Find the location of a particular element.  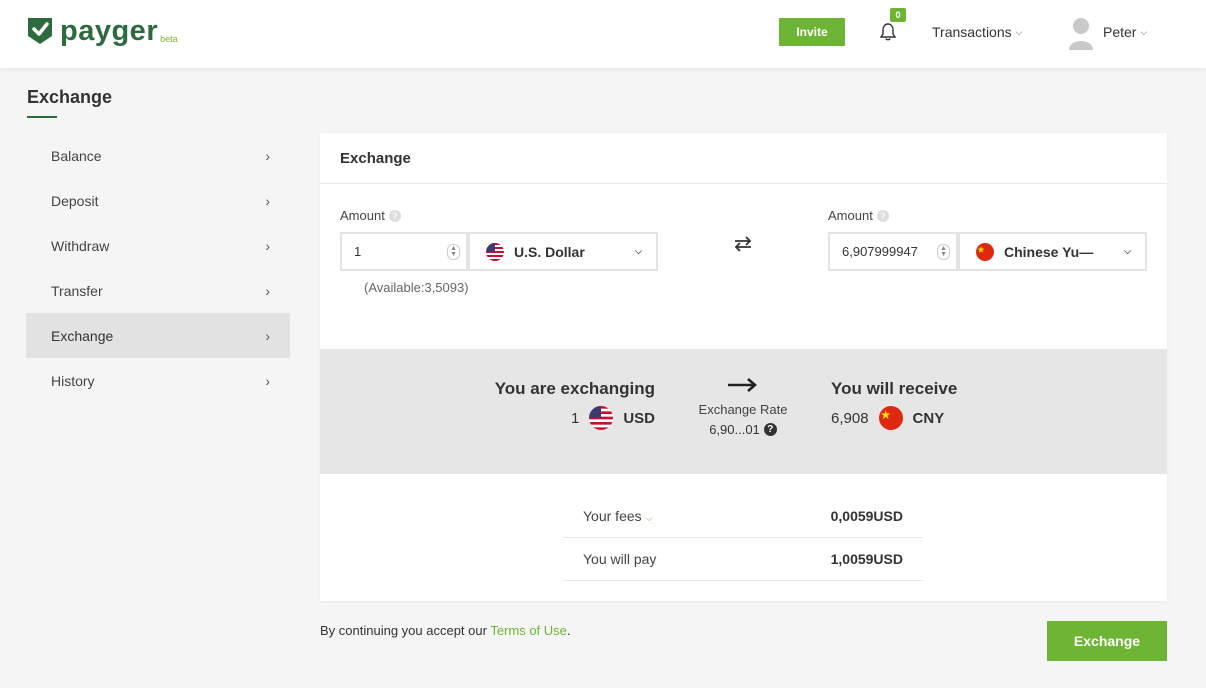

pay-row: You will pay 1,0059USD is located at coordinates (743, 559).